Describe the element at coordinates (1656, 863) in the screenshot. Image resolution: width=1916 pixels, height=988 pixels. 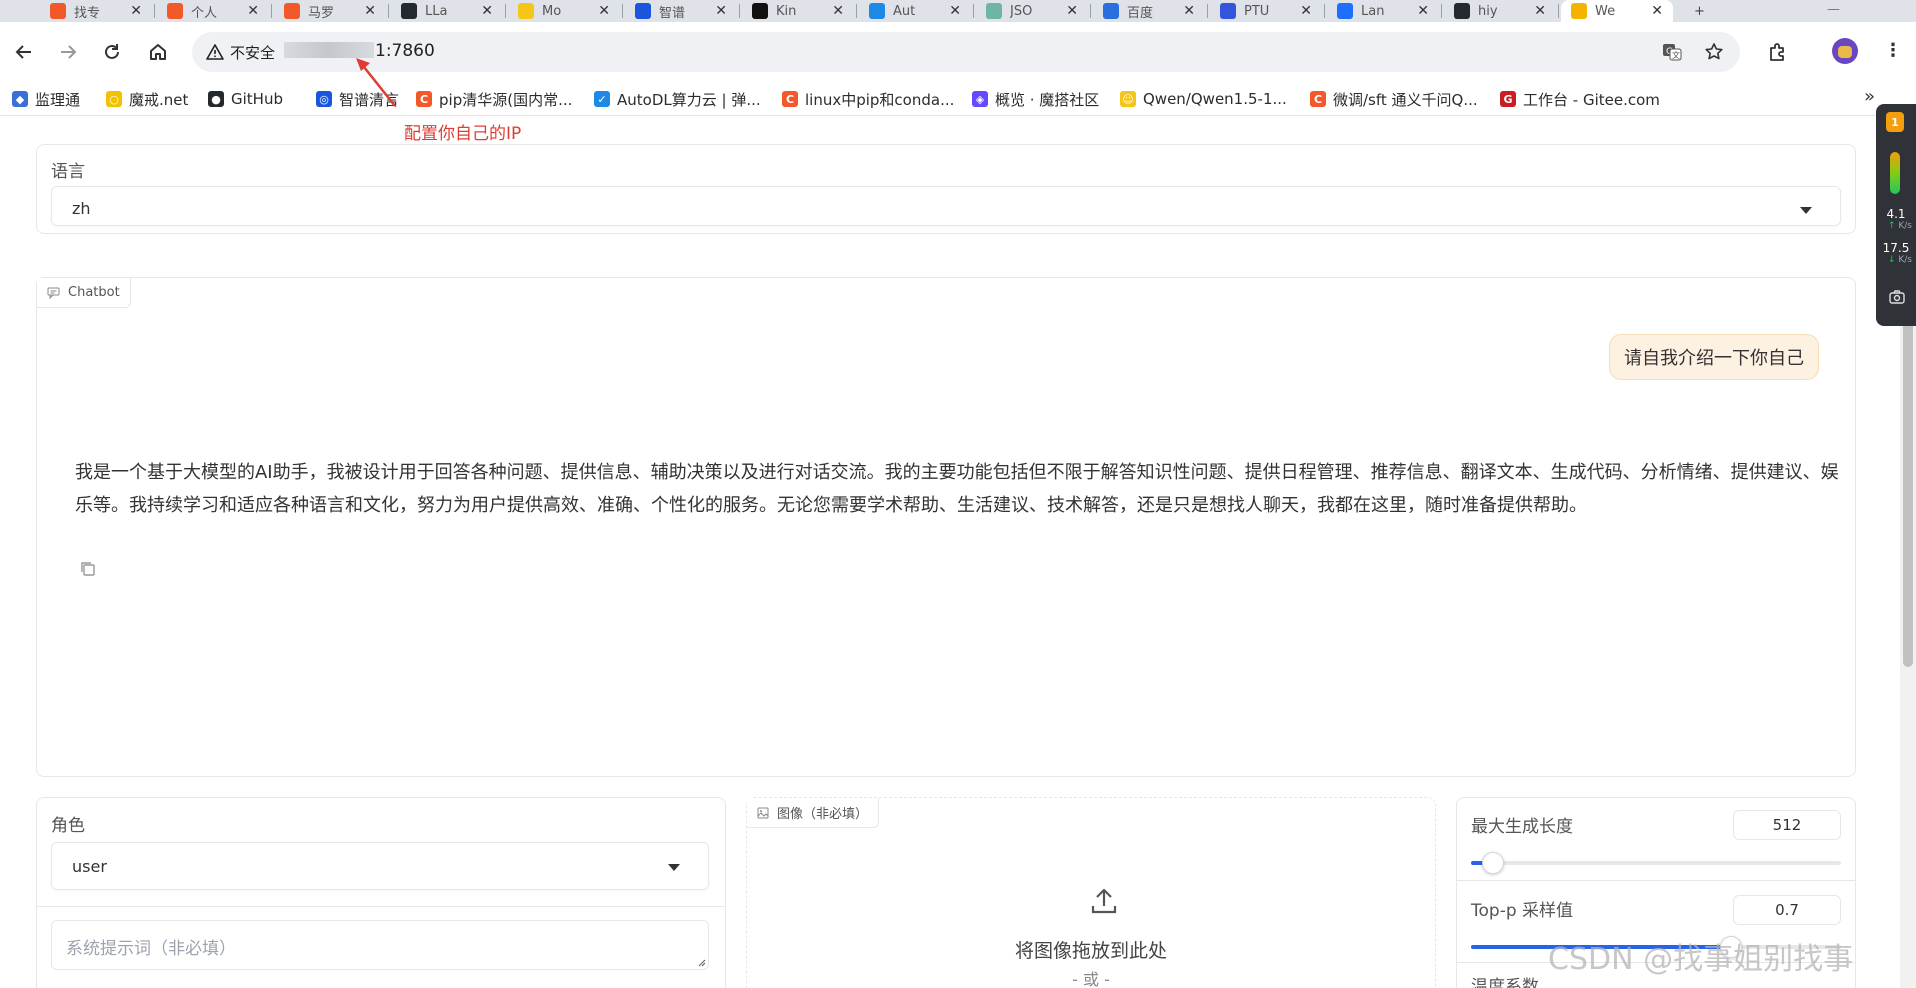
I see `max-length-slider` at that location.